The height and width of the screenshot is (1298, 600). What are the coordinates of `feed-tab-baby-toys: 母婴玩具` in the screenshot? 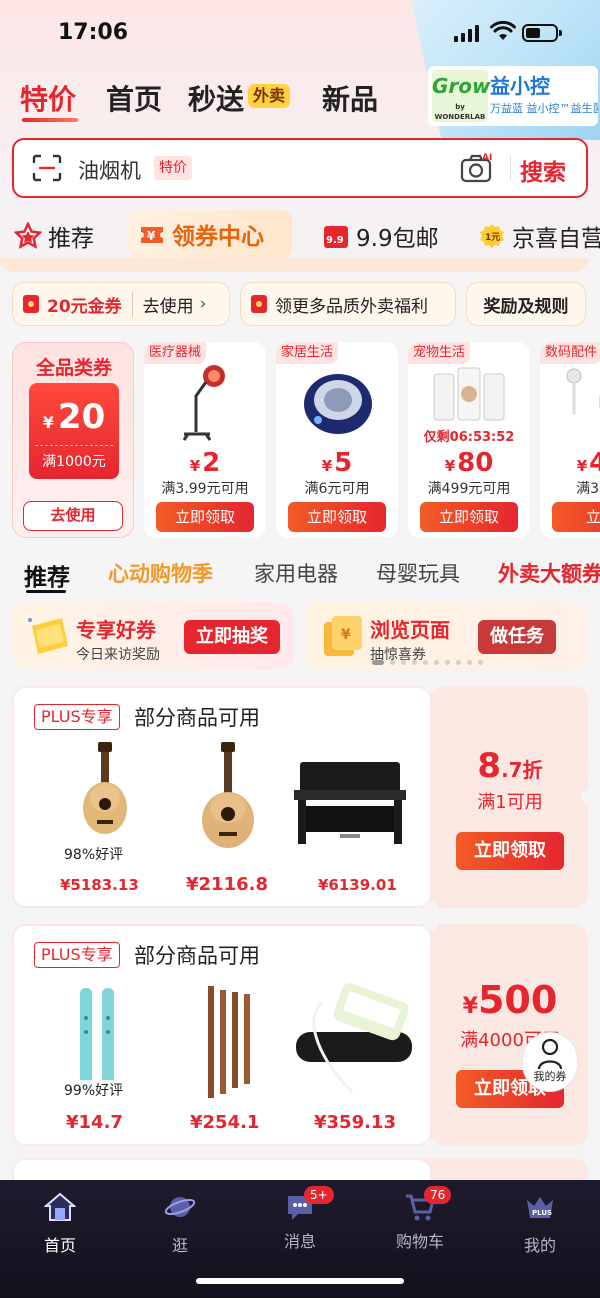 It's located at (418, 573).